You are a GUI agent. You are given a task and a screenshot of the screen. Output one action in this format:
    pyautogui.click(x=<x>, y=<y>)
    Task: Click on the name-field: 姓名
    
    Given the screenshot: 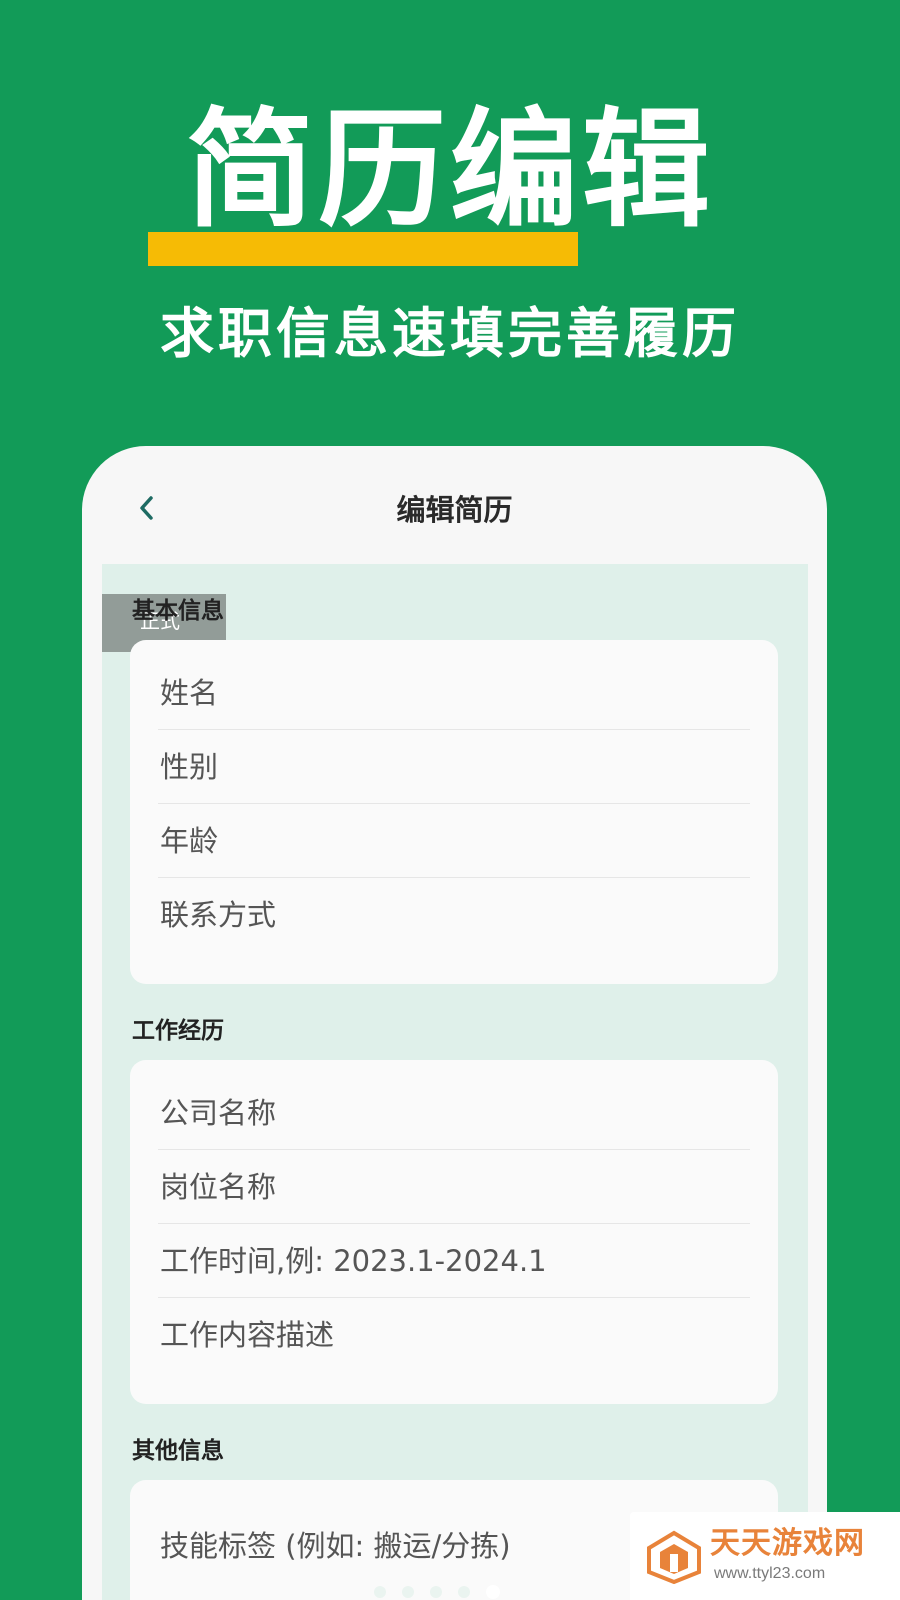 What is the action you would take?
    pyautogui.click(x=454, y=693)
    